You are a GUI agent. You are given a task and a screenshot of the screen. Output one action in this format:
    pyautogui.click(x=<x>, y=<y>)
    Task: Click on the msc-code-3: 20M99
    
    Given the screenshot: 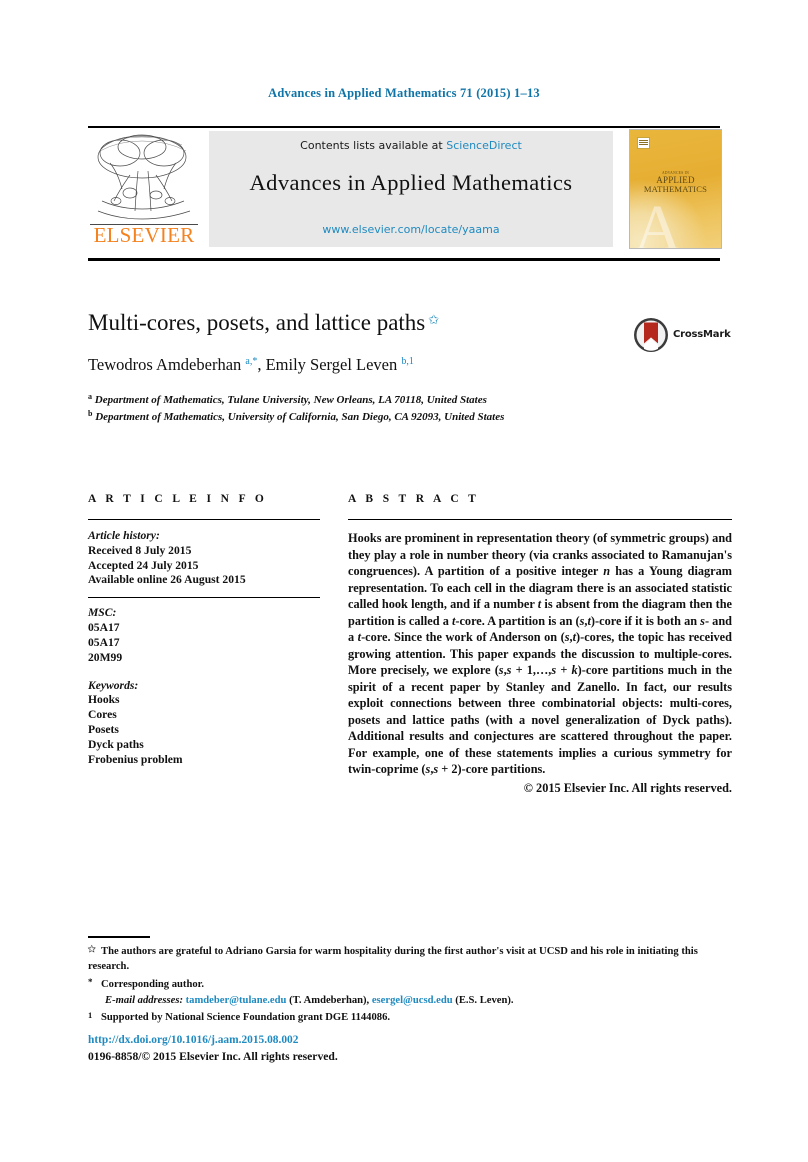 What is the action you would take?
    pyautogui.click(x=105, y=657)
    